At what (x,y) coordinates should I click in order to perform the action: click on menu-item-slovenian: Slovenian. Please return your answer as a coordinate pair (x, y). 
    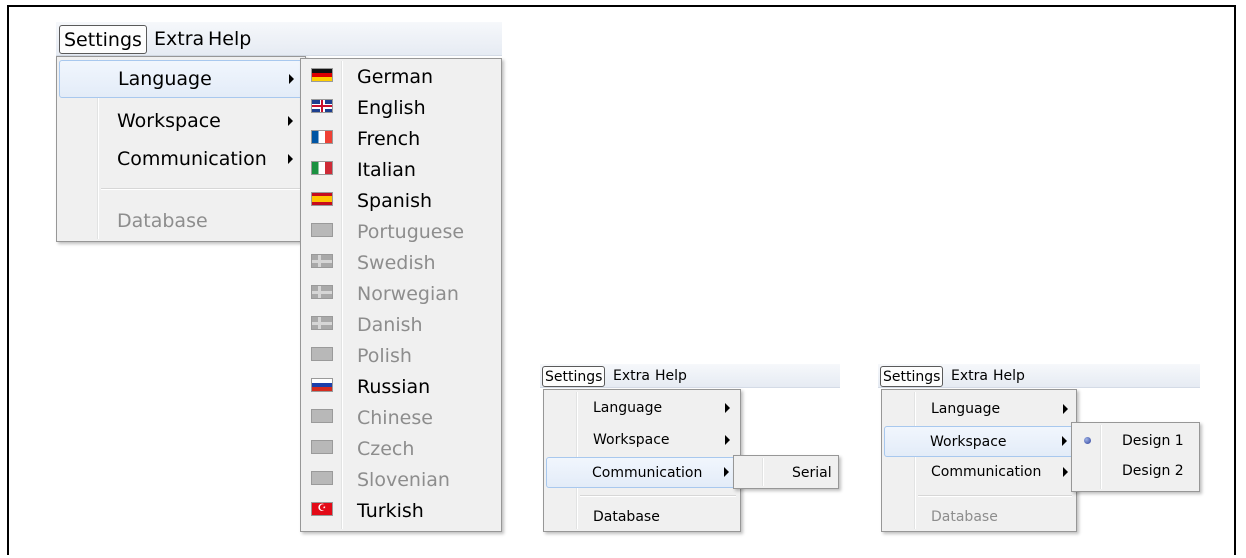
    Looking at the image, I should click on (401, 479).